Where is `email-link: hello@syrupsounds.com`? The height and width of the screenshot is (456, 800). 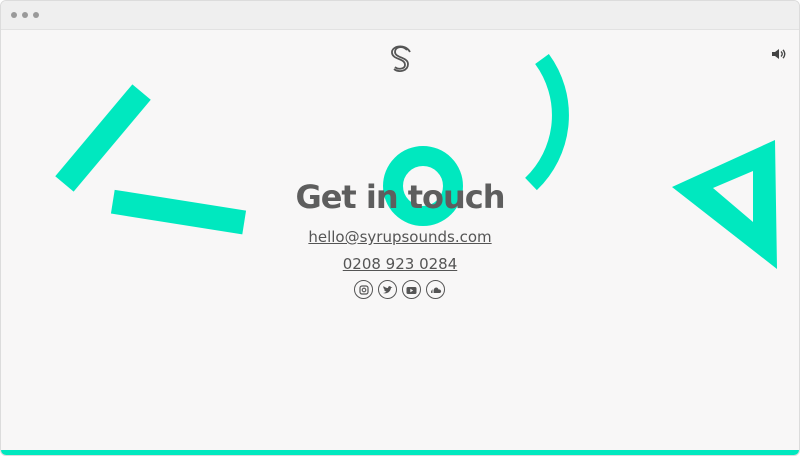
email-link: hello@syrupsounds.com is located at coordinates (400, 237).